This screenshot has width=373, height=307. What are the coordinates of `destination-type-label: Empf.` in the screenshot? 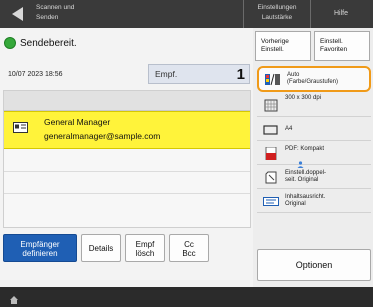 It's located at (166, 74).